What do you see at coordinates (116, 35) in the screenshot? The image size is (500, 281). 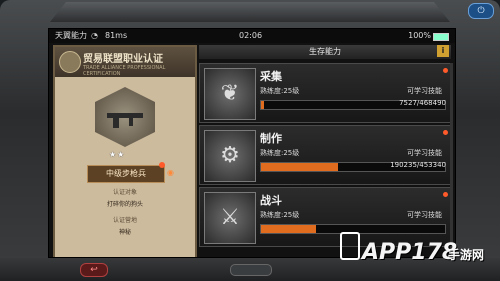 I see `latency-label: 81ms` at bounding box center [116, 35].